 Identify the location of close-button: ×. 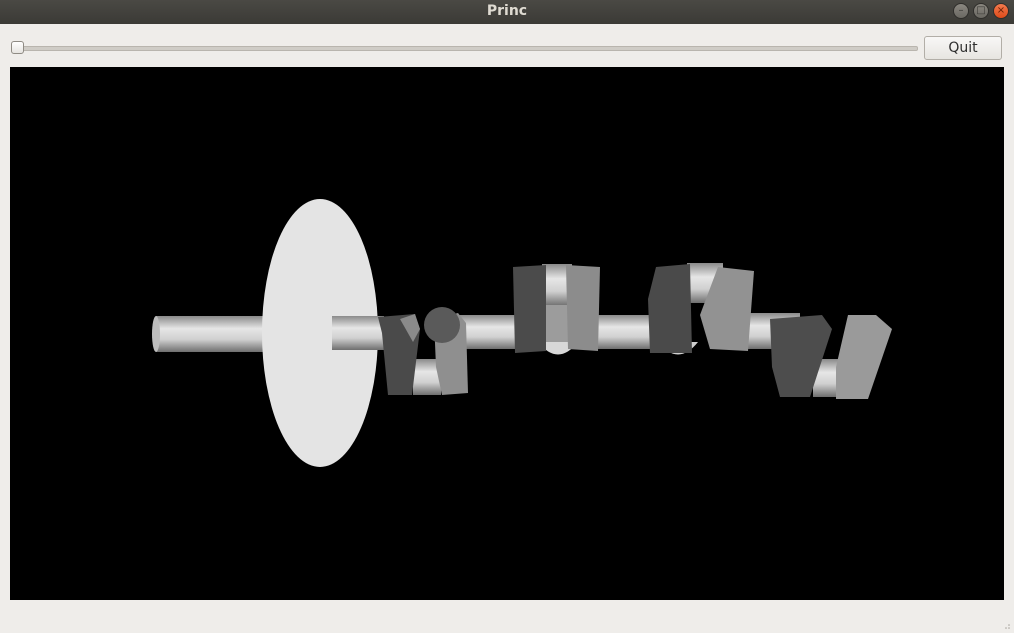
(1001, 11).